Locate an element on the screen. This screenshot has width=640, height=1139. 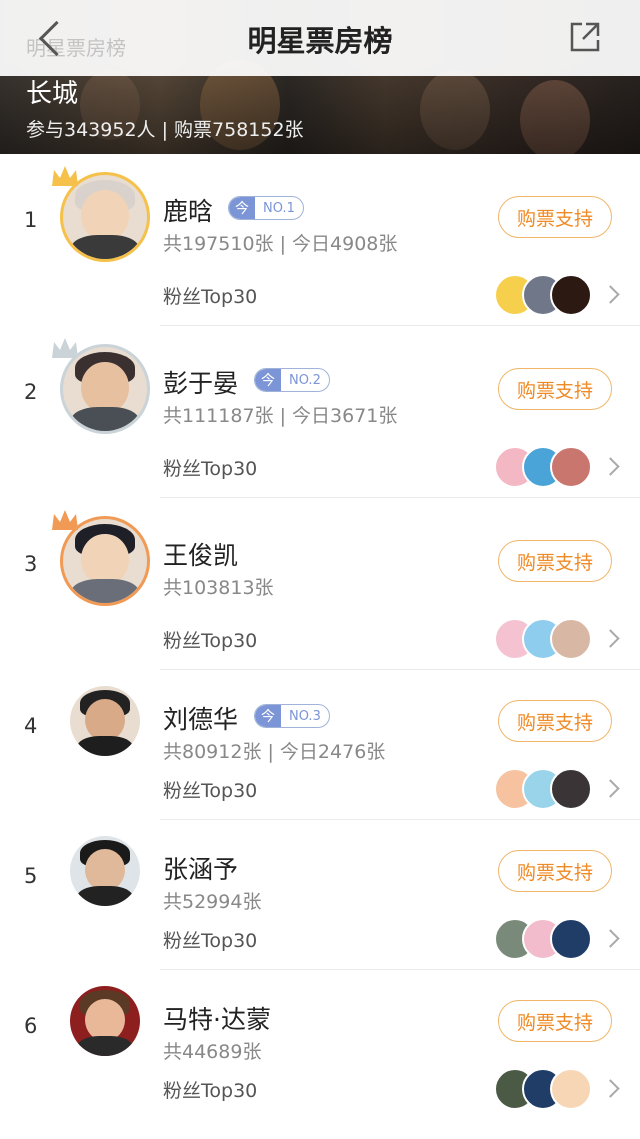
rank-number: 2 is located at coordinates (31, 392).